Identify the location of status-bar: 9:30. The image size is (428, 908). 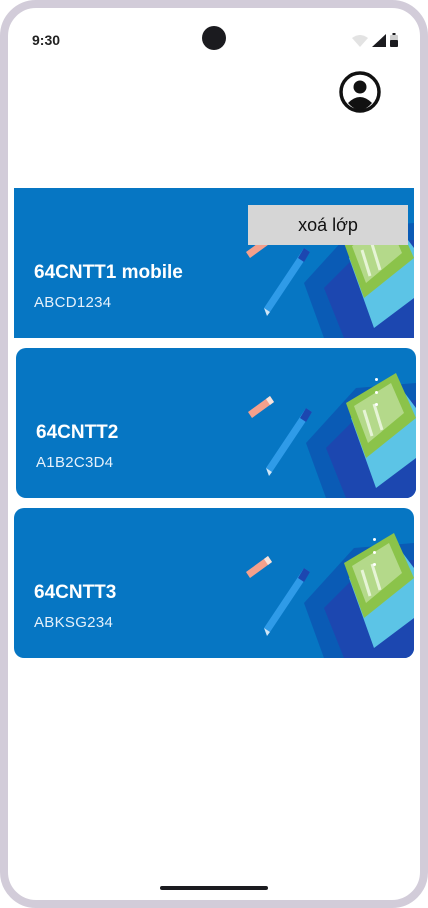
(214, 38).